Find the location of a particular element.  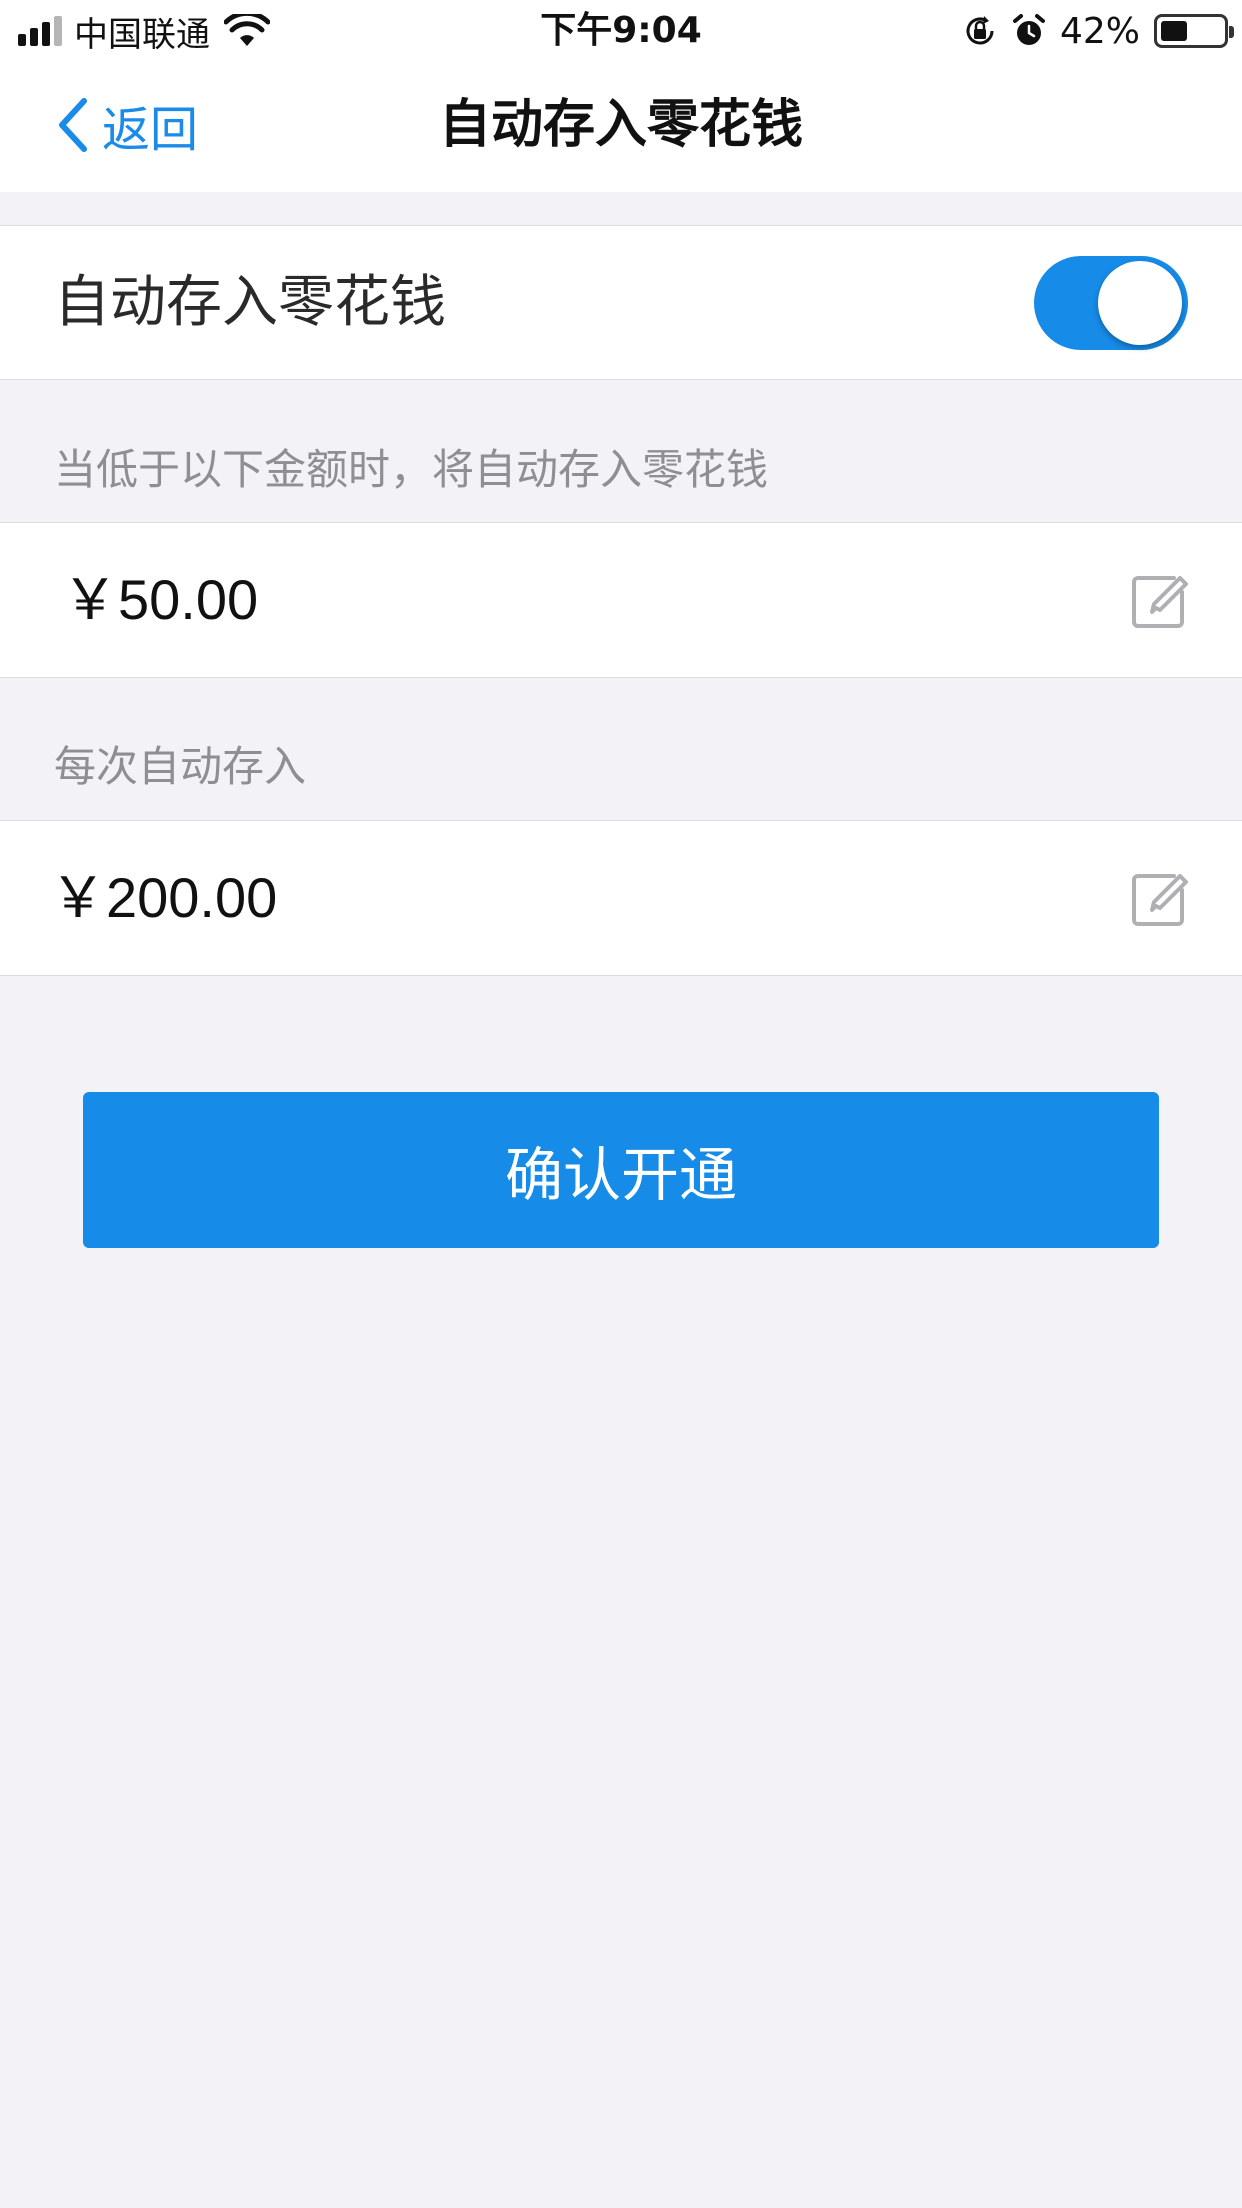

battery-percent: 42% is located at coordinates (1099, 31).